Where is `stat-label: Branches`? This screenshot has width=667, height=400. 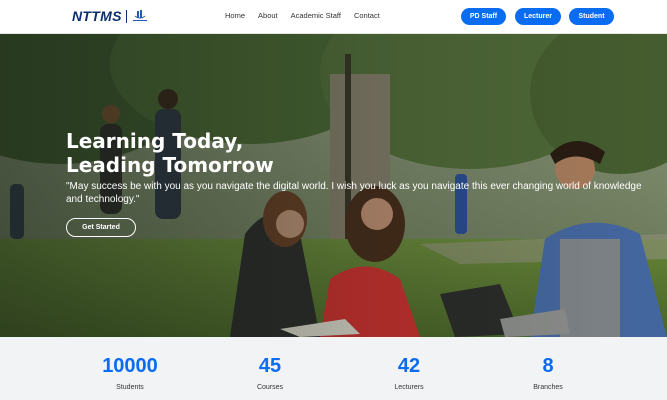
stat-label: Branches is located at coordinates (548, 387).